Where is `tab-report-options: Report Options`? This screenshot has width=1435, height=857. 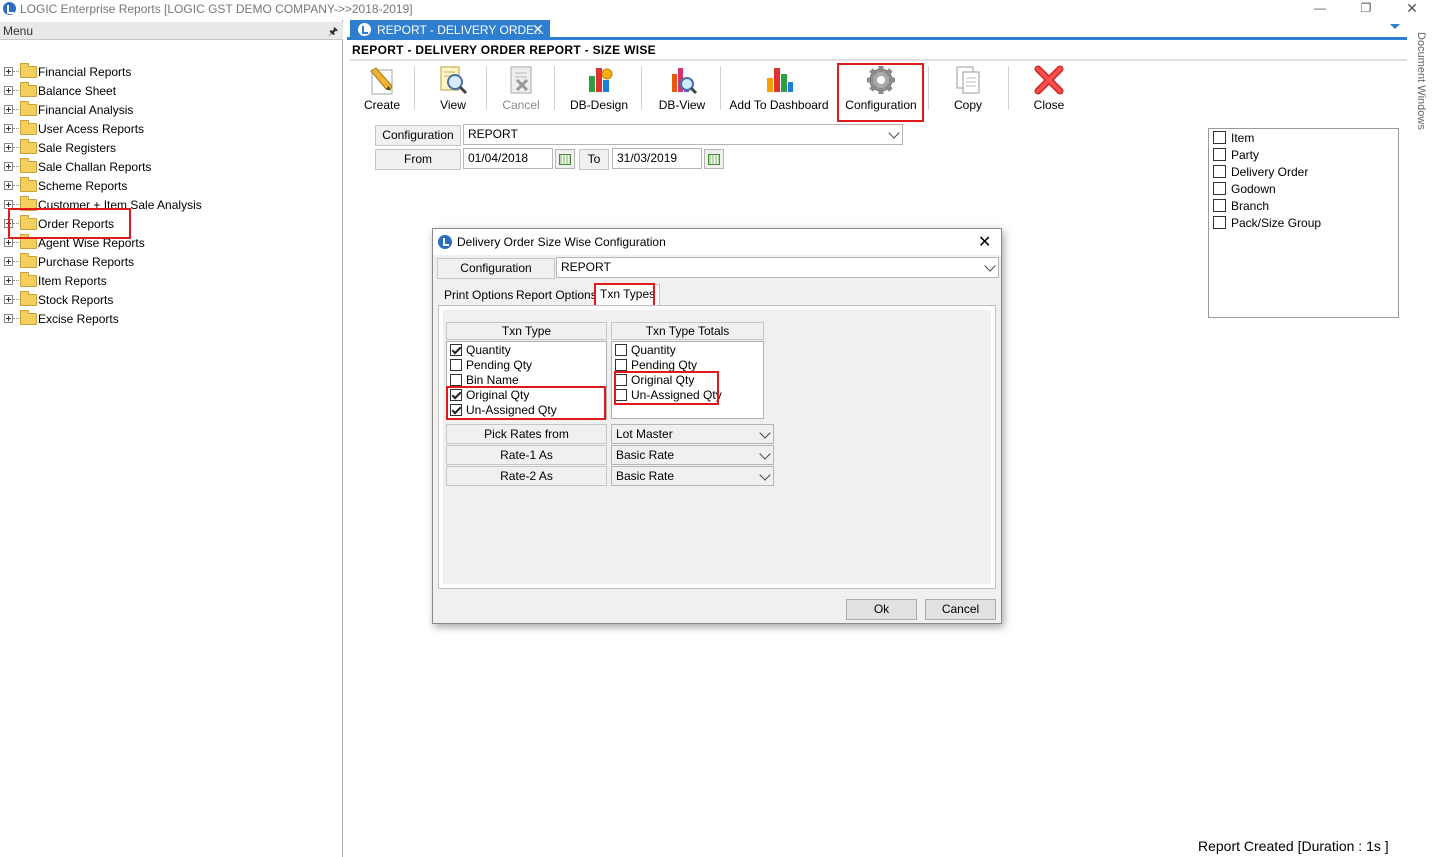
tab-report-options: Report Options is located at coordinates (556, 296).